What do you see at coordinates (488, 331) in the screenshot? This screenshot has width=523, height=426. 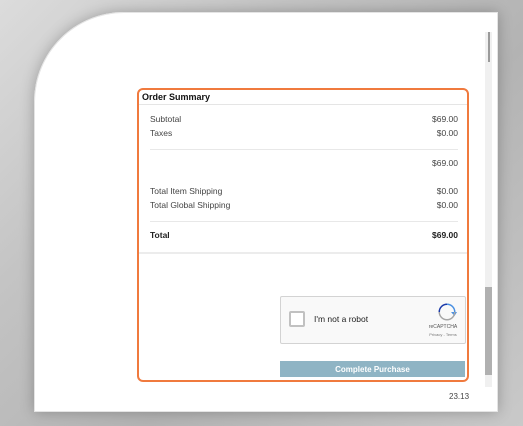 I see `scrollbar-thumb` at bounding box center [488, 331].